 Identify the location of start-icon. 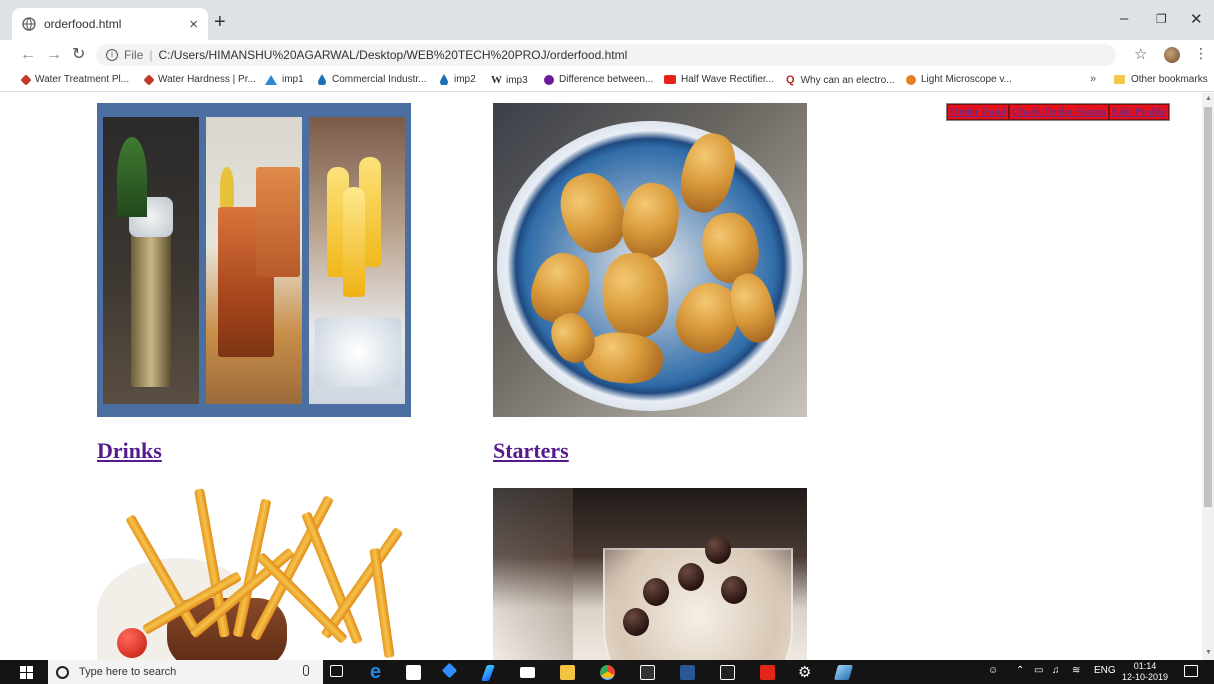
(26, 672).